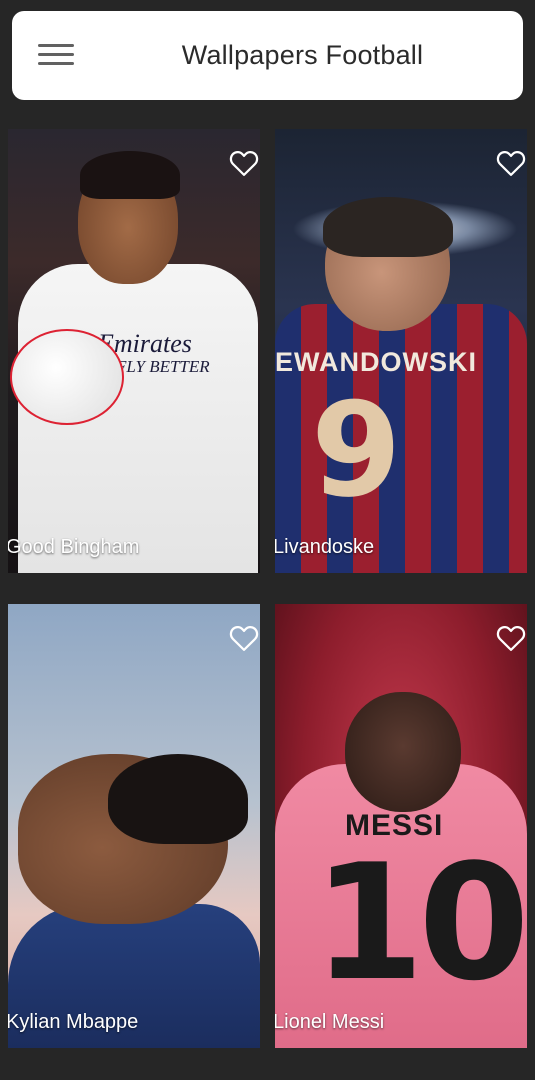 Image resolution: width=535 pixels, height=1080 pixels. Describe the element at coordinates (330, 1022) in the screenshot. I see `wallpaper-label: Lionel Messi` at that location.